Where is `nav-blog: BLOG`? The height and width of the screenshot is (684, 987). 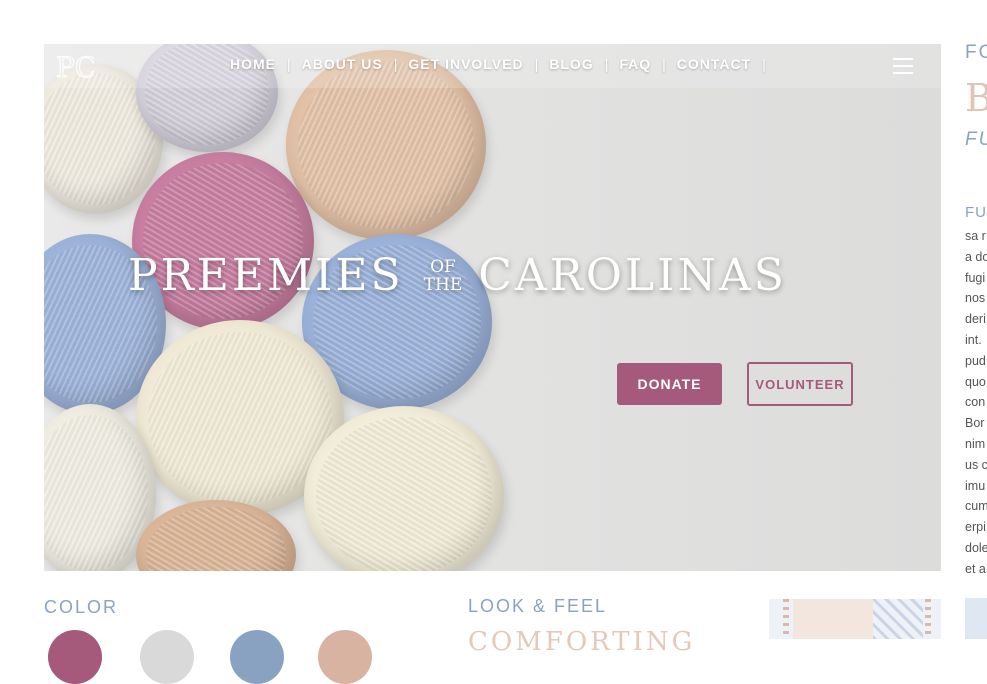 nav-blog: BLOG is located at coordinates (571, 64).